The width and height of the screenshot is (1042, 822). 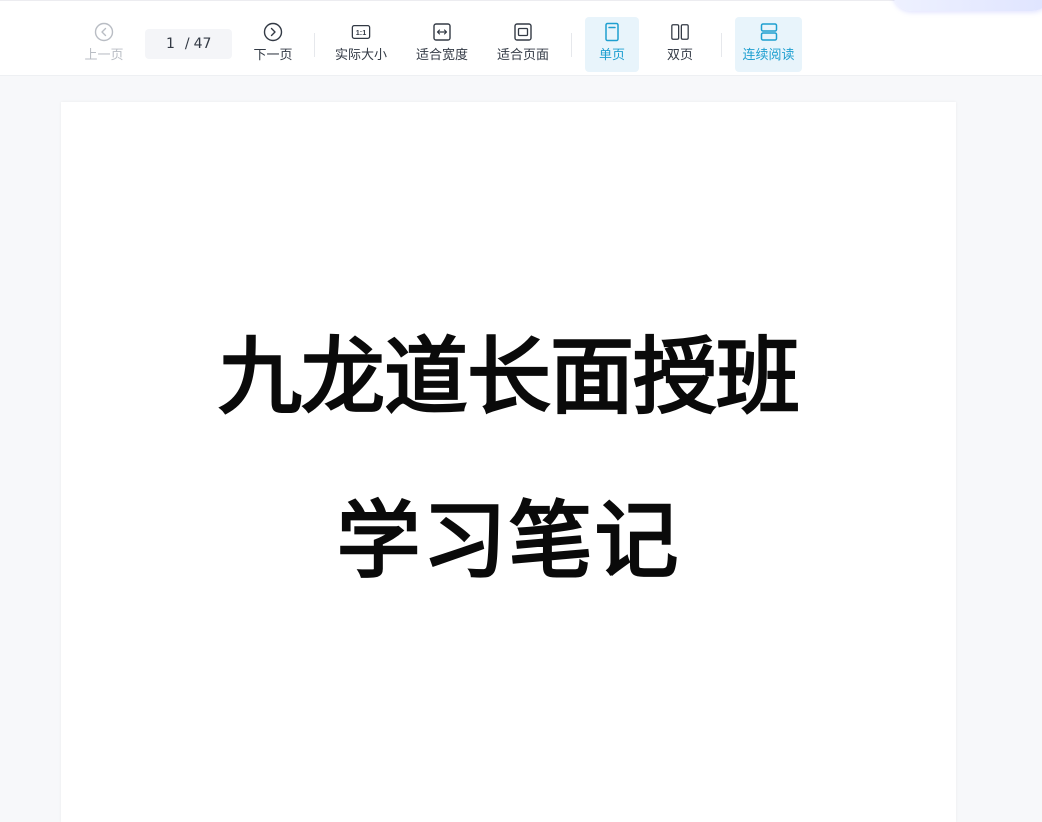 What do you see at coordinates (768, 44) in the screenshot?
I see `continuous-read-button: 连续阅读` at bounding box center [768, 44].